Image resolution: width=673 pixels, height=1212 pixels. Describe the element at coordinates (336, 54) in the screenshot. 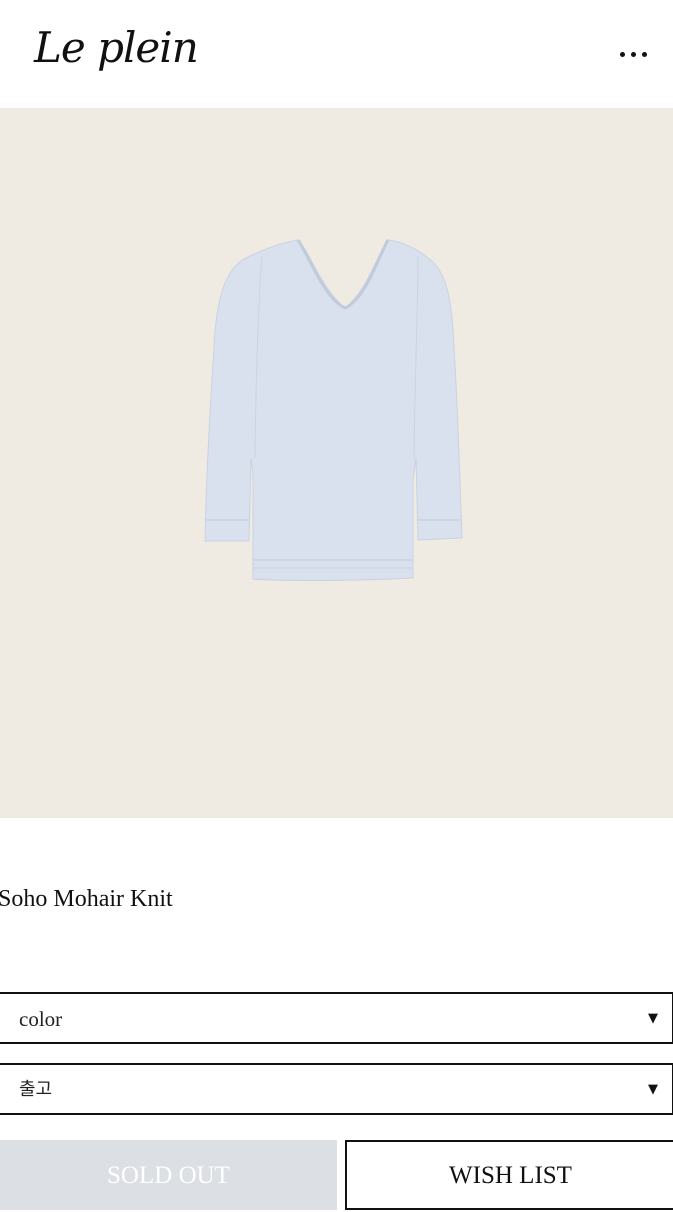

I see `site-header: Le plein` at that location.